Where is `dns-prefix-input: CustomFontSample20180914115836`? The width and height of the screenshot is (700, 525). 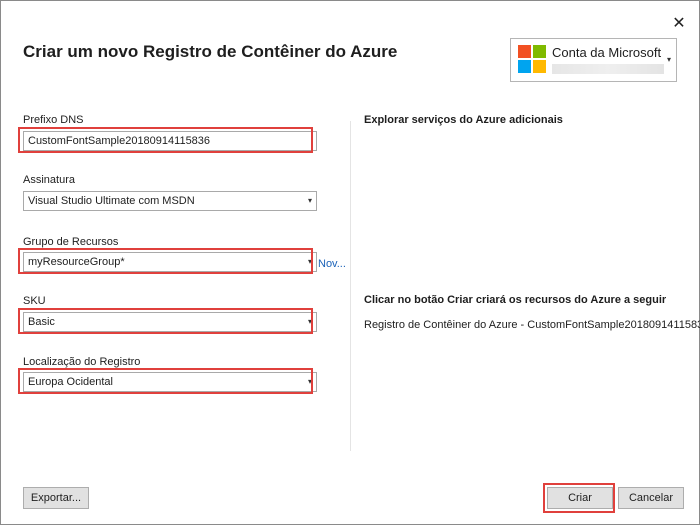
dns-prefix-input: CustomFontSample20180914115836 is located at coordinates (170, 141).